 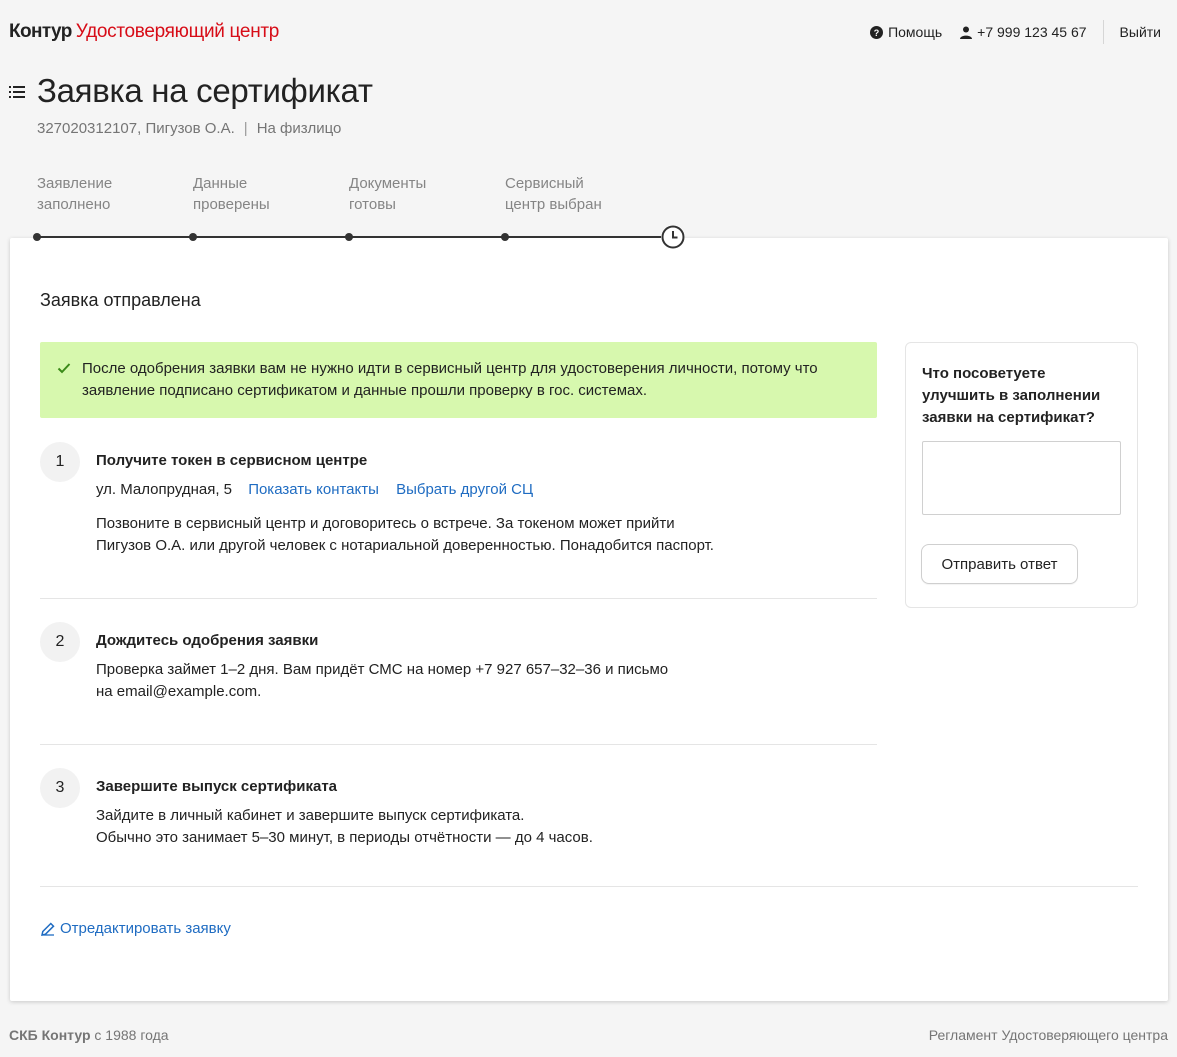 I want to click on footer-copyright: СКБ Контур с 1988 года, so click(x=89, y=1035).